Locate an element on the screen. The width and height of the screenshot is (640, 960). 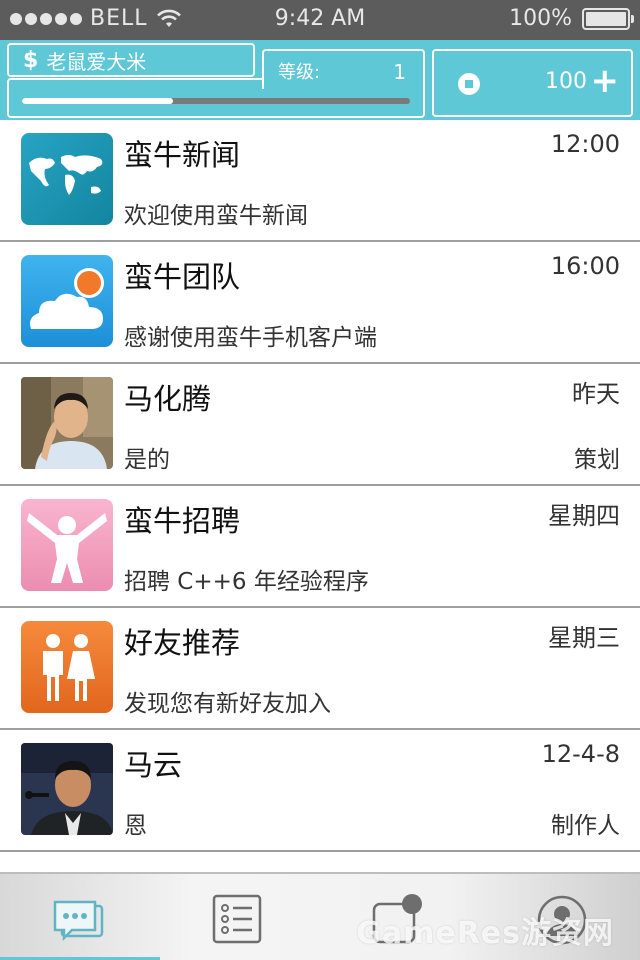
conversation-preview: 欢迎使用蛮牛新闻 is located at coordinates (216, 216).